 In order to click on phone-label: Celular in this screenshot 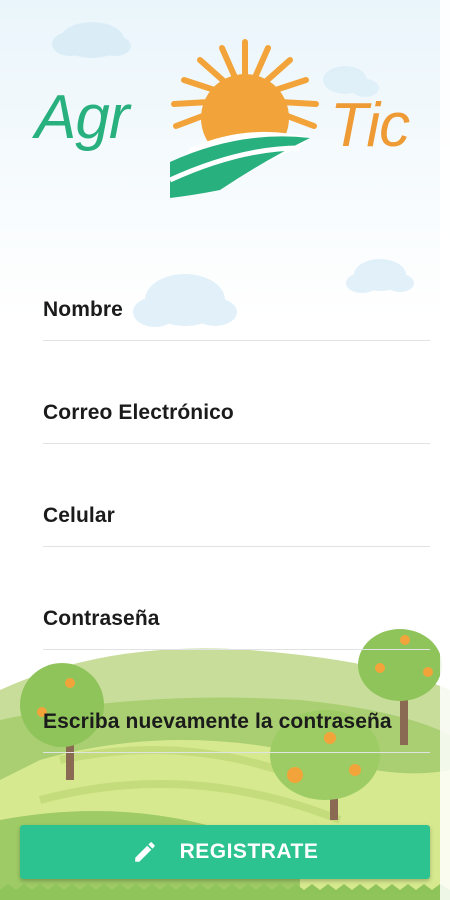, I will do `click(79, 515)`.